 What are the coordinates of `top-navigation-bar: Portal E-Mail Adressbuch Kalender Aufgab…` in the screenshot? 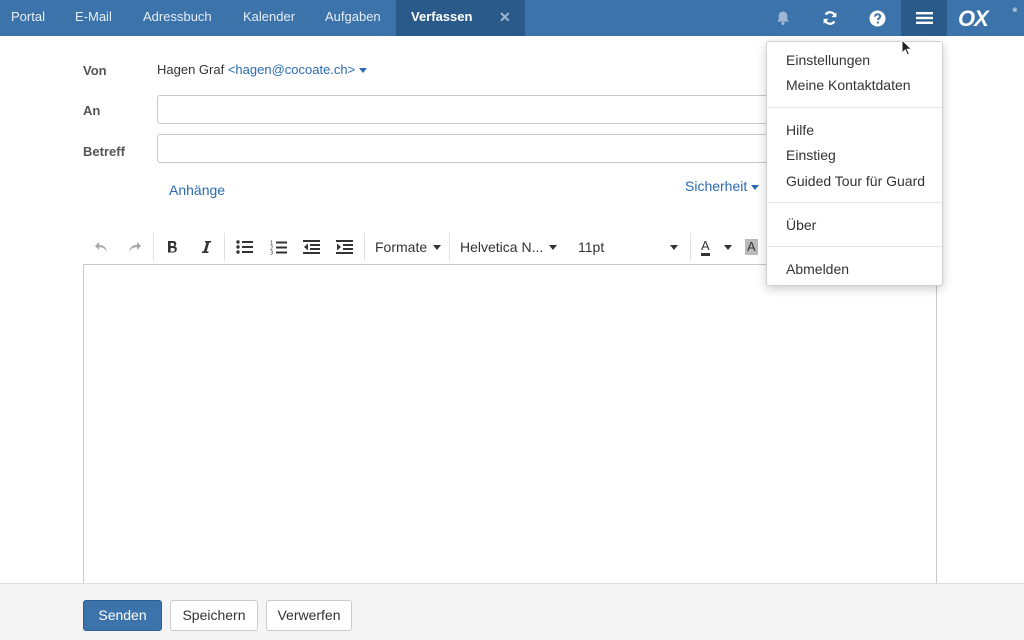 It's located at (512, 18).